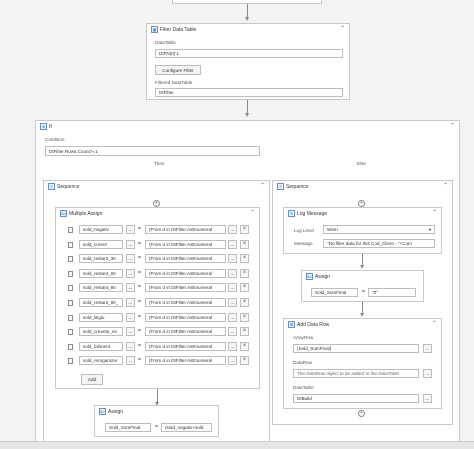 This screenshot has width=474, height=449. What do you see at coordinates (152, 151) in the screenshot?
I see `condition-input: DtFilter.Rows.Count>=1` at bounding box center [152, 151].